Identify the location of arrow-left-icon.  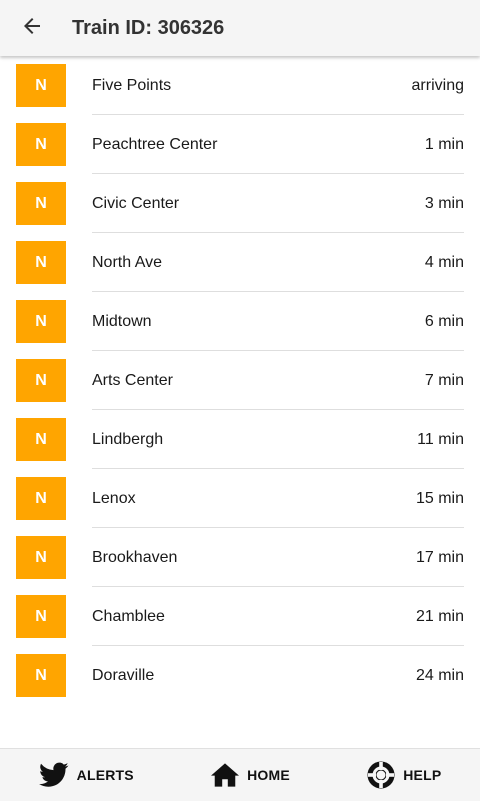
(32, 28).